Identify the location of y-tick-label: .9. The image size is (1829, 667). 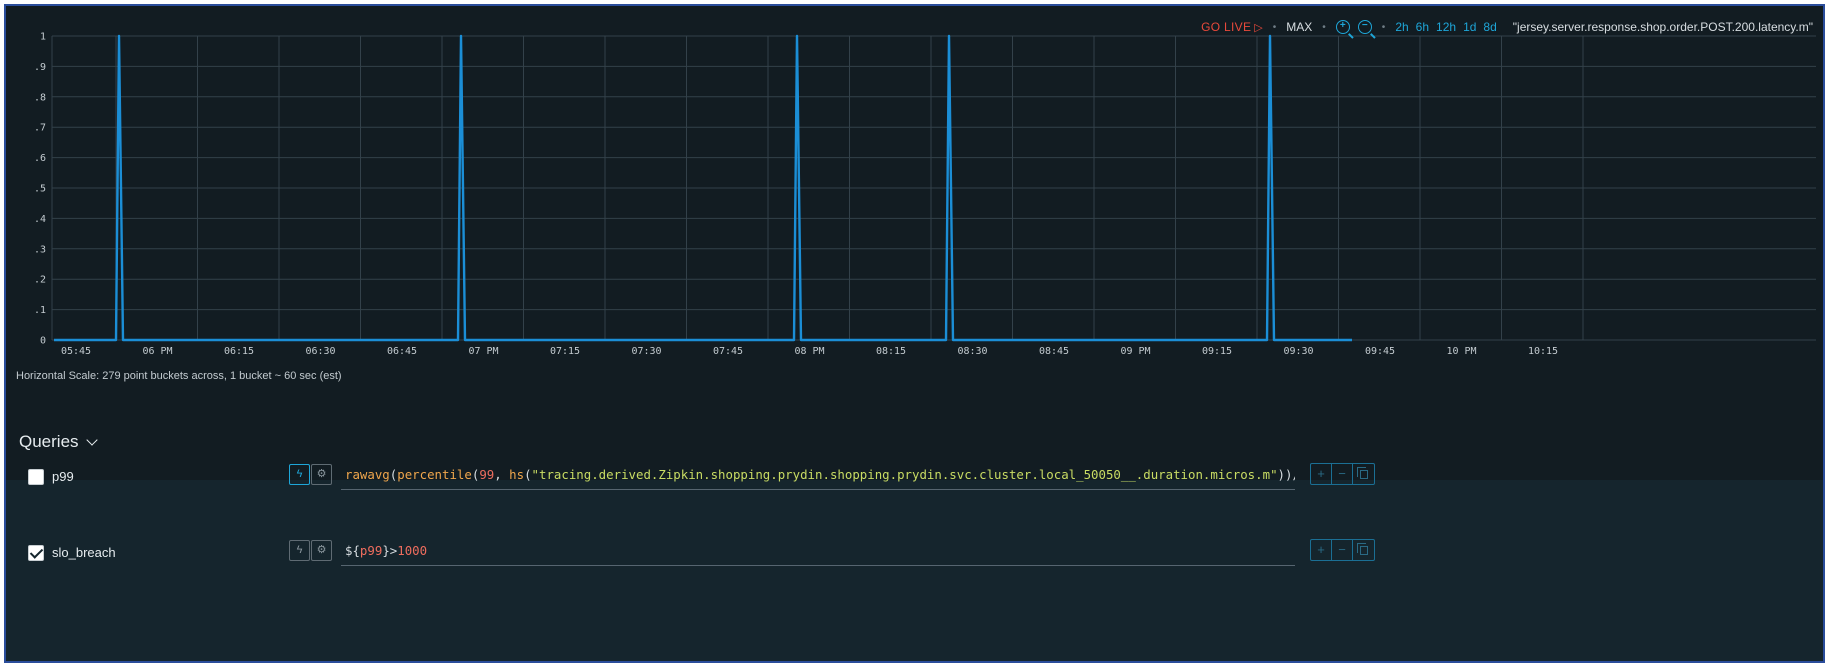
(40, 67).